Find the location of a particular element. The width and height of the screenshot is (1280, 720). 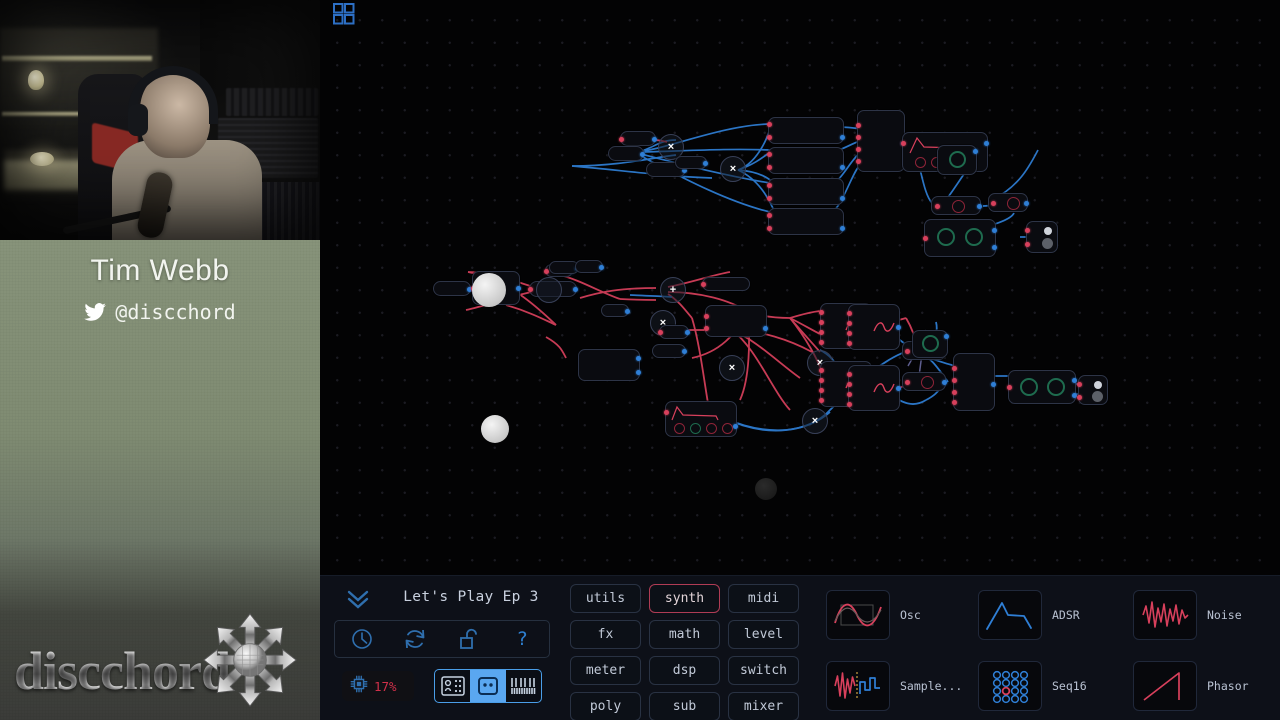

node-multiply-7: × is located at coordinates (815, 421).